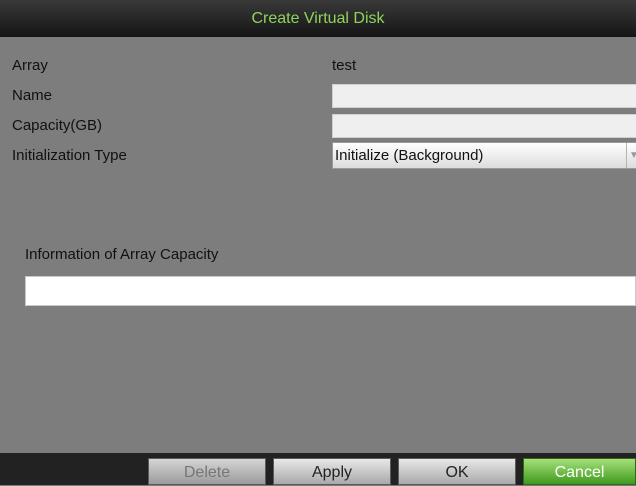 This screenshot has height=486, width=636. What do you see at coordinates (332, 471) in the screenshot?
I see `apply-button: Apply` at bounding box center [332, 471].